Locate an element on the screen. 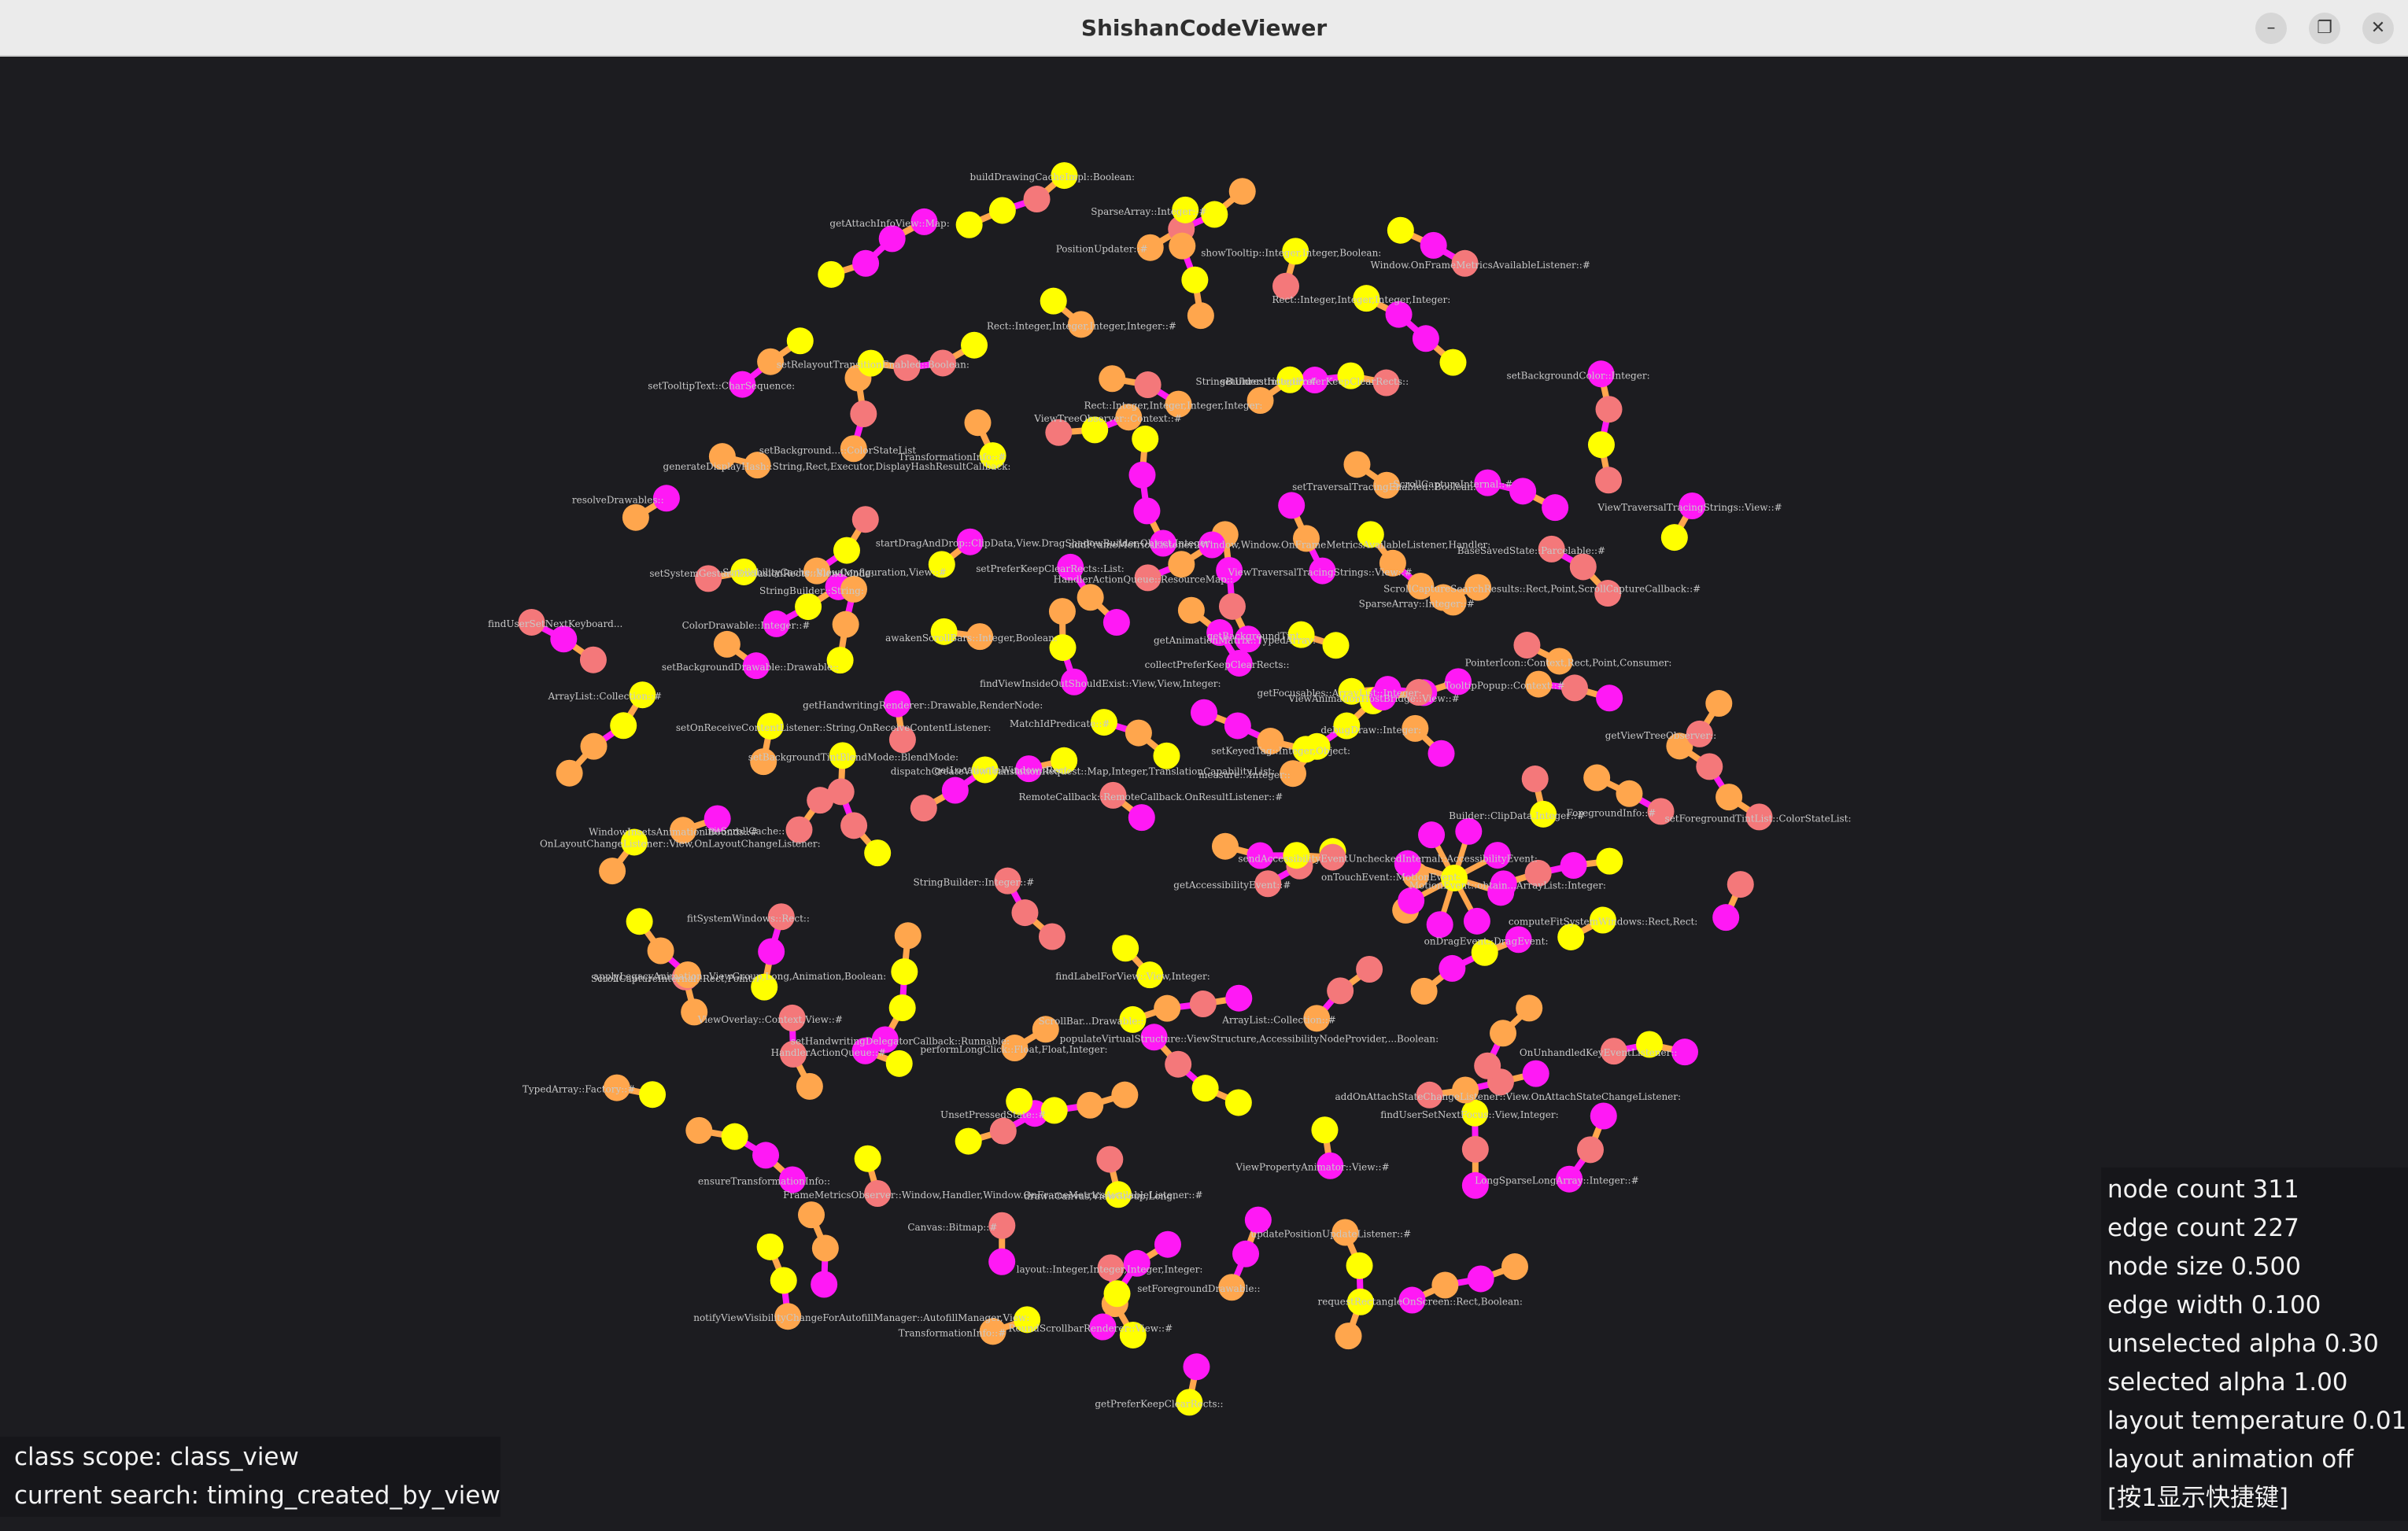 The width and height of the screenshot is (2408, 1531). close-button: ✕ is located at coordinates (2378, 28).